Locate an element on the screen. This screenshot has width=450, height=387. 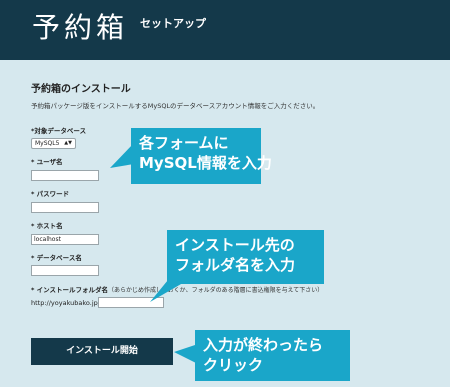
section-title: 予約箱のインストール is located at coordinates (81, 89).